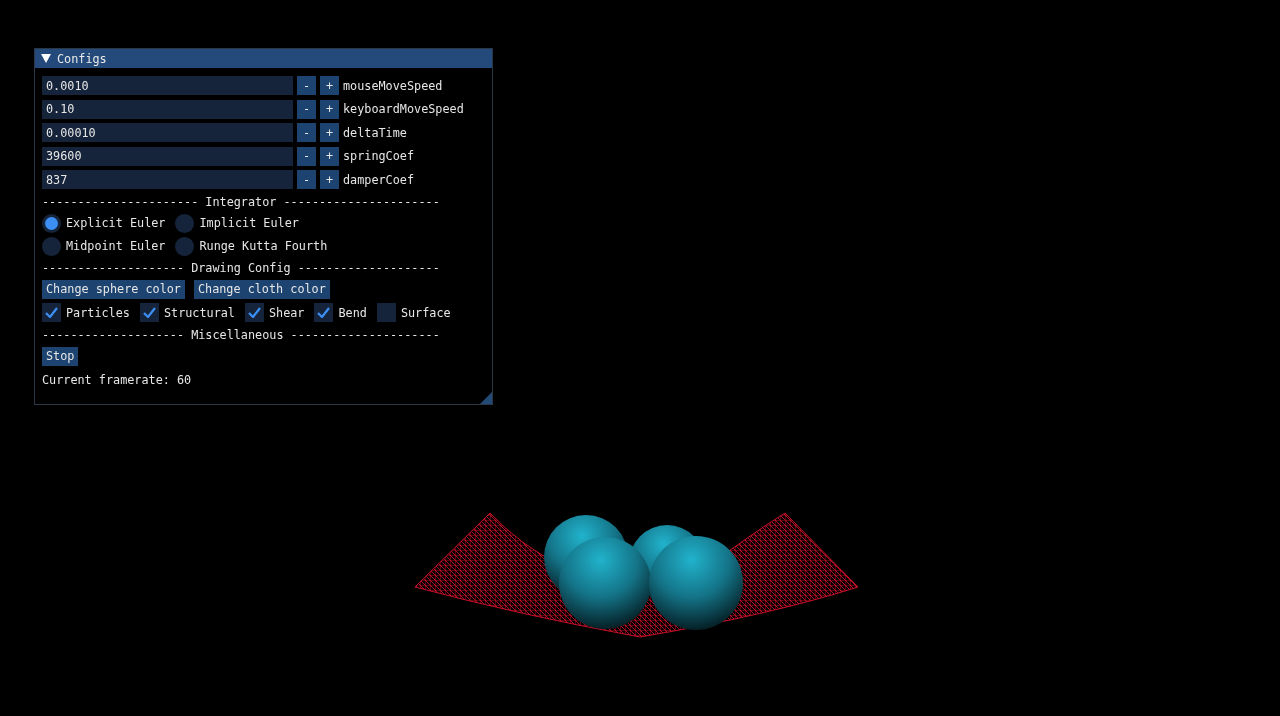 The width and height of the screenshot is (1280, 716). Describe the element at coordinates (167, 133) in the screenshot. I see `number-input-field: 0.00010` at that location.